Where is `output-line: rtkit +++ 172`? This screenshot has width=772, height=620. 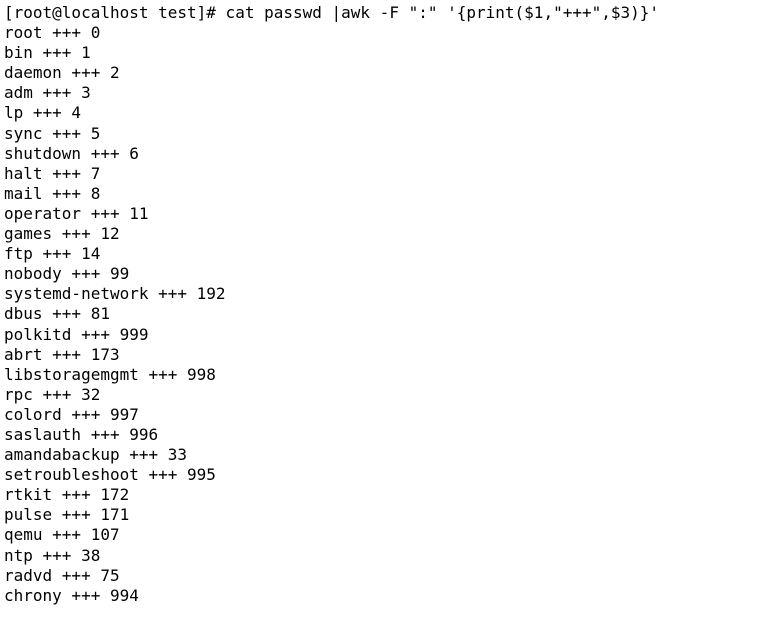
output-line: rtkit +++ 172 is located at coordinates (67, 495).